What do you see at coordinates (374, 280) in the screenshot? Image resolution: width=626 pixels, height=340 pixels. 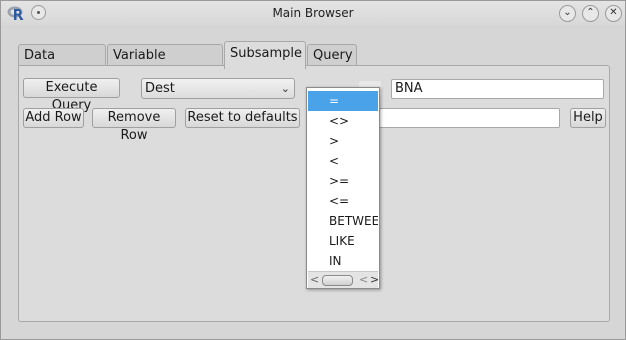 I see `scroll-right-icon: >` at bounding box center [374, 280].